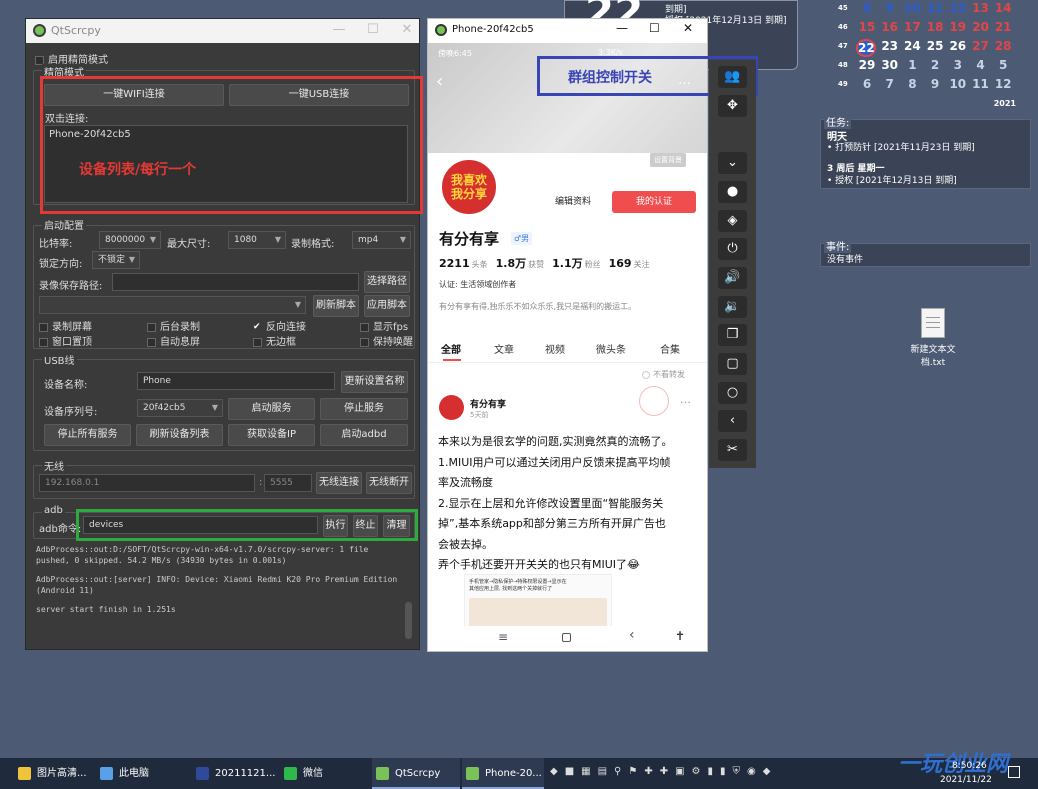 The image size is (1038, 789). What do you see at coordinates (386, 340) in the screenshot?
I see `option-checkbox: 保持唤醒` at bounding box center [386, 340].